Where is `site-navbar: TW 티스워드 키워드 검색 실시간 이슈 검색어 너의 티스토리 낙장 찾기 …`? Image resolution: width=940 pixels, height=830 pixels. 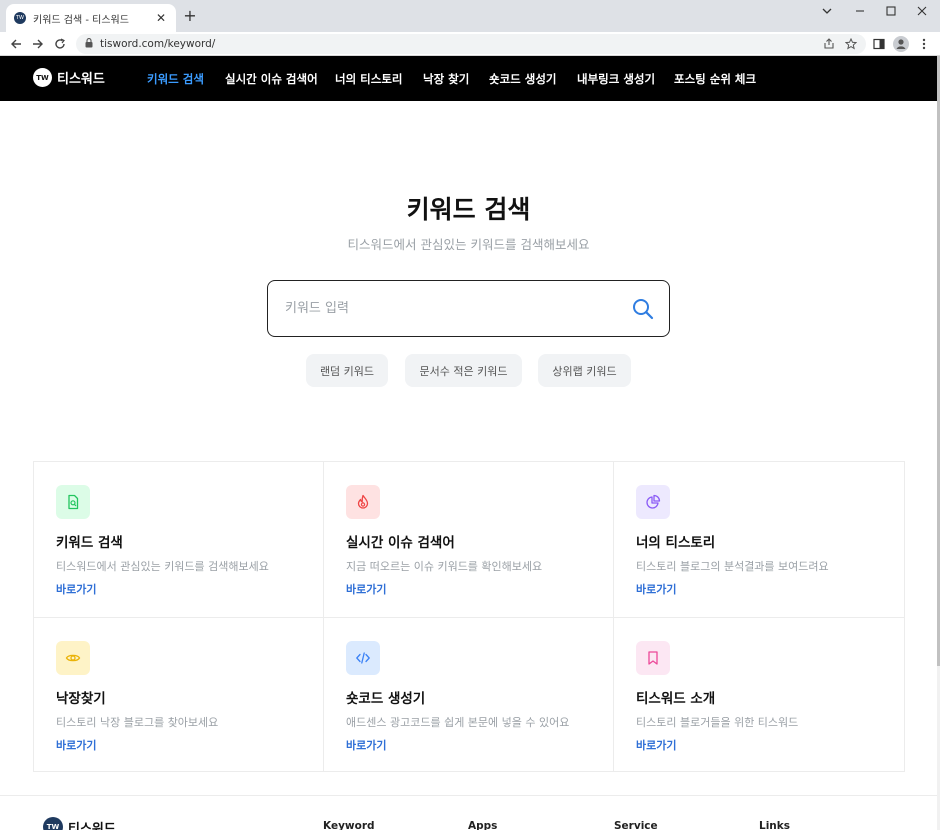
site-navbar: TW 티스워드 키워드 검색 실시간 이슈 검색어 너의 티스토리 낙장 찾기 … is located at coordinates (468, 78).